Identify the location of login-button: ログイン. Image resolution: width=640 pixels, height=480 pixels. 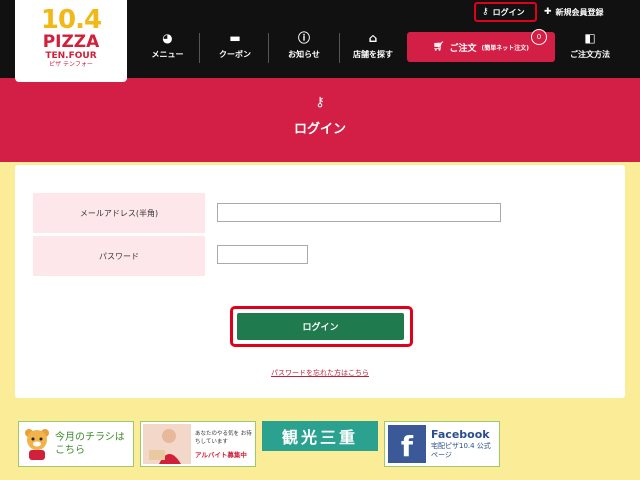
(320, 326).